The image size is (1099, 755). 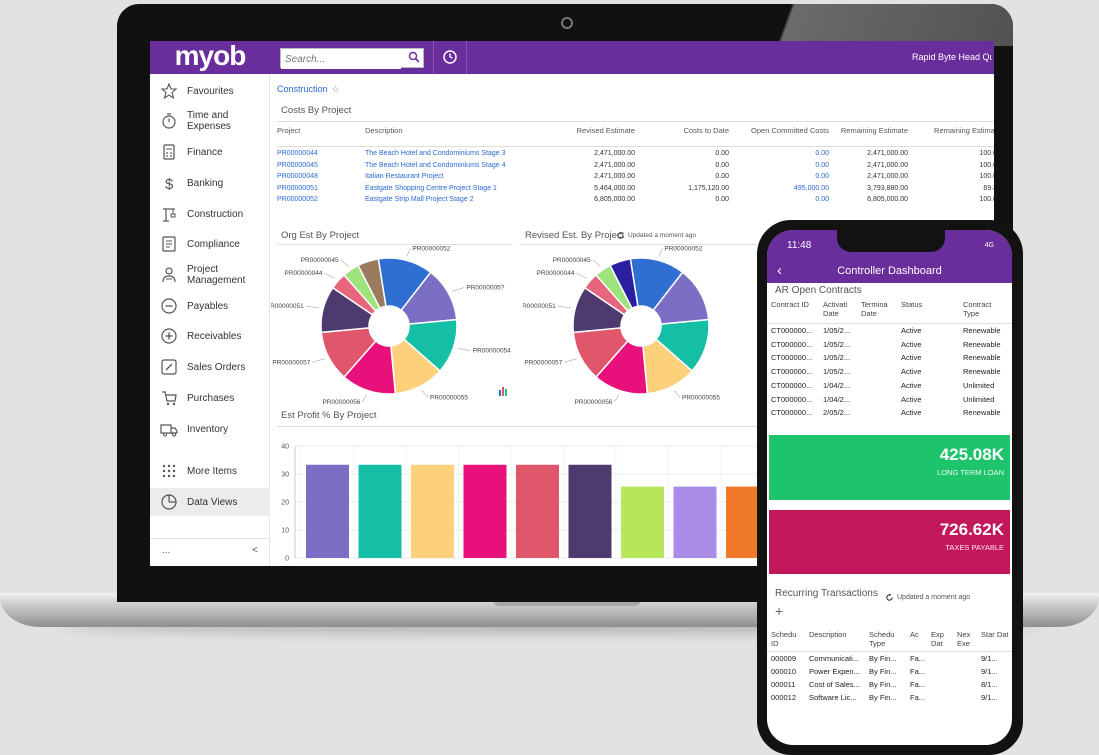 I want to click on sidebar-item-label: Sales Orders, so click(x=216, y=367).